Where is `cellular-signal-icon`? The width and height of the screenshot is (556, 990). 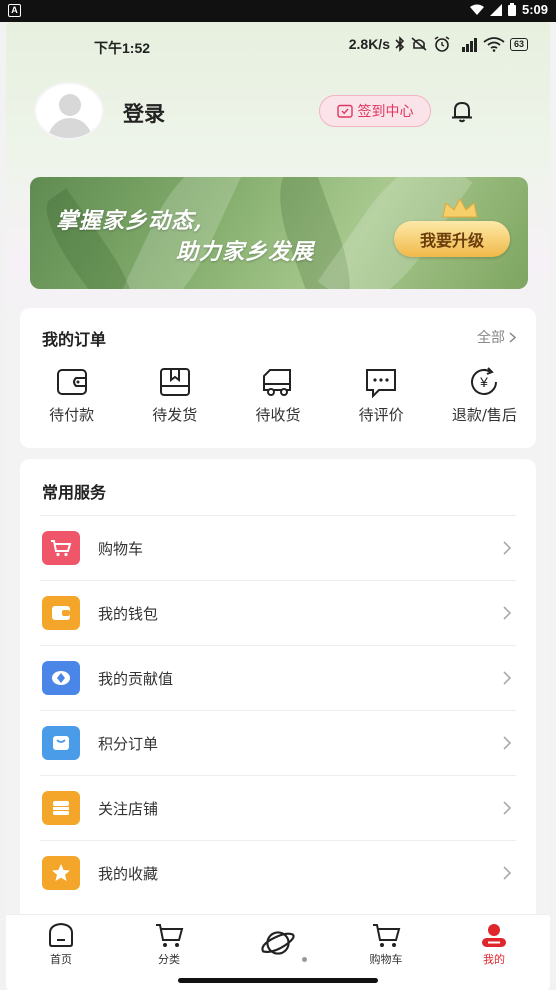 cellular-signal-icon is located at coordinates (469, 45).